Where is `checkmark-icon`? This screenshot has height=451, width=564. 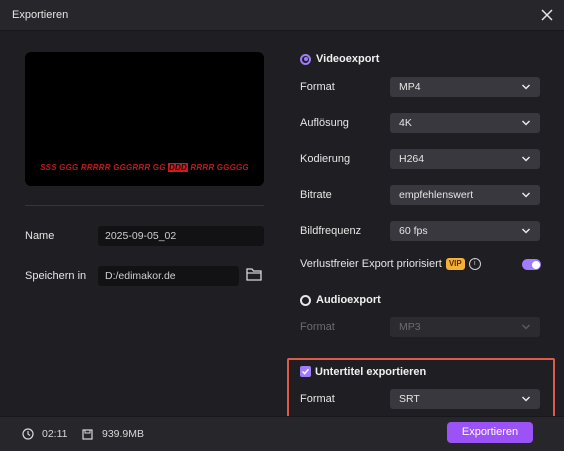 checkmark-icon is located at coordinates (305, 371).